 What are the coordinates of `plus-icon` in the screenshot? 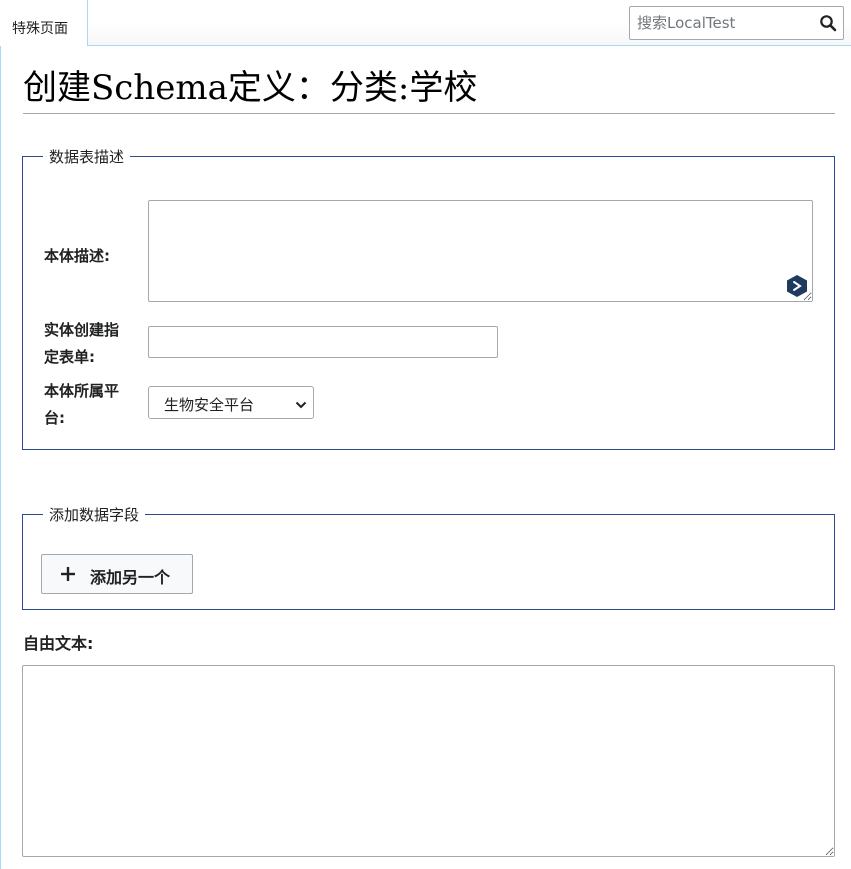 It's located at (68, 574).